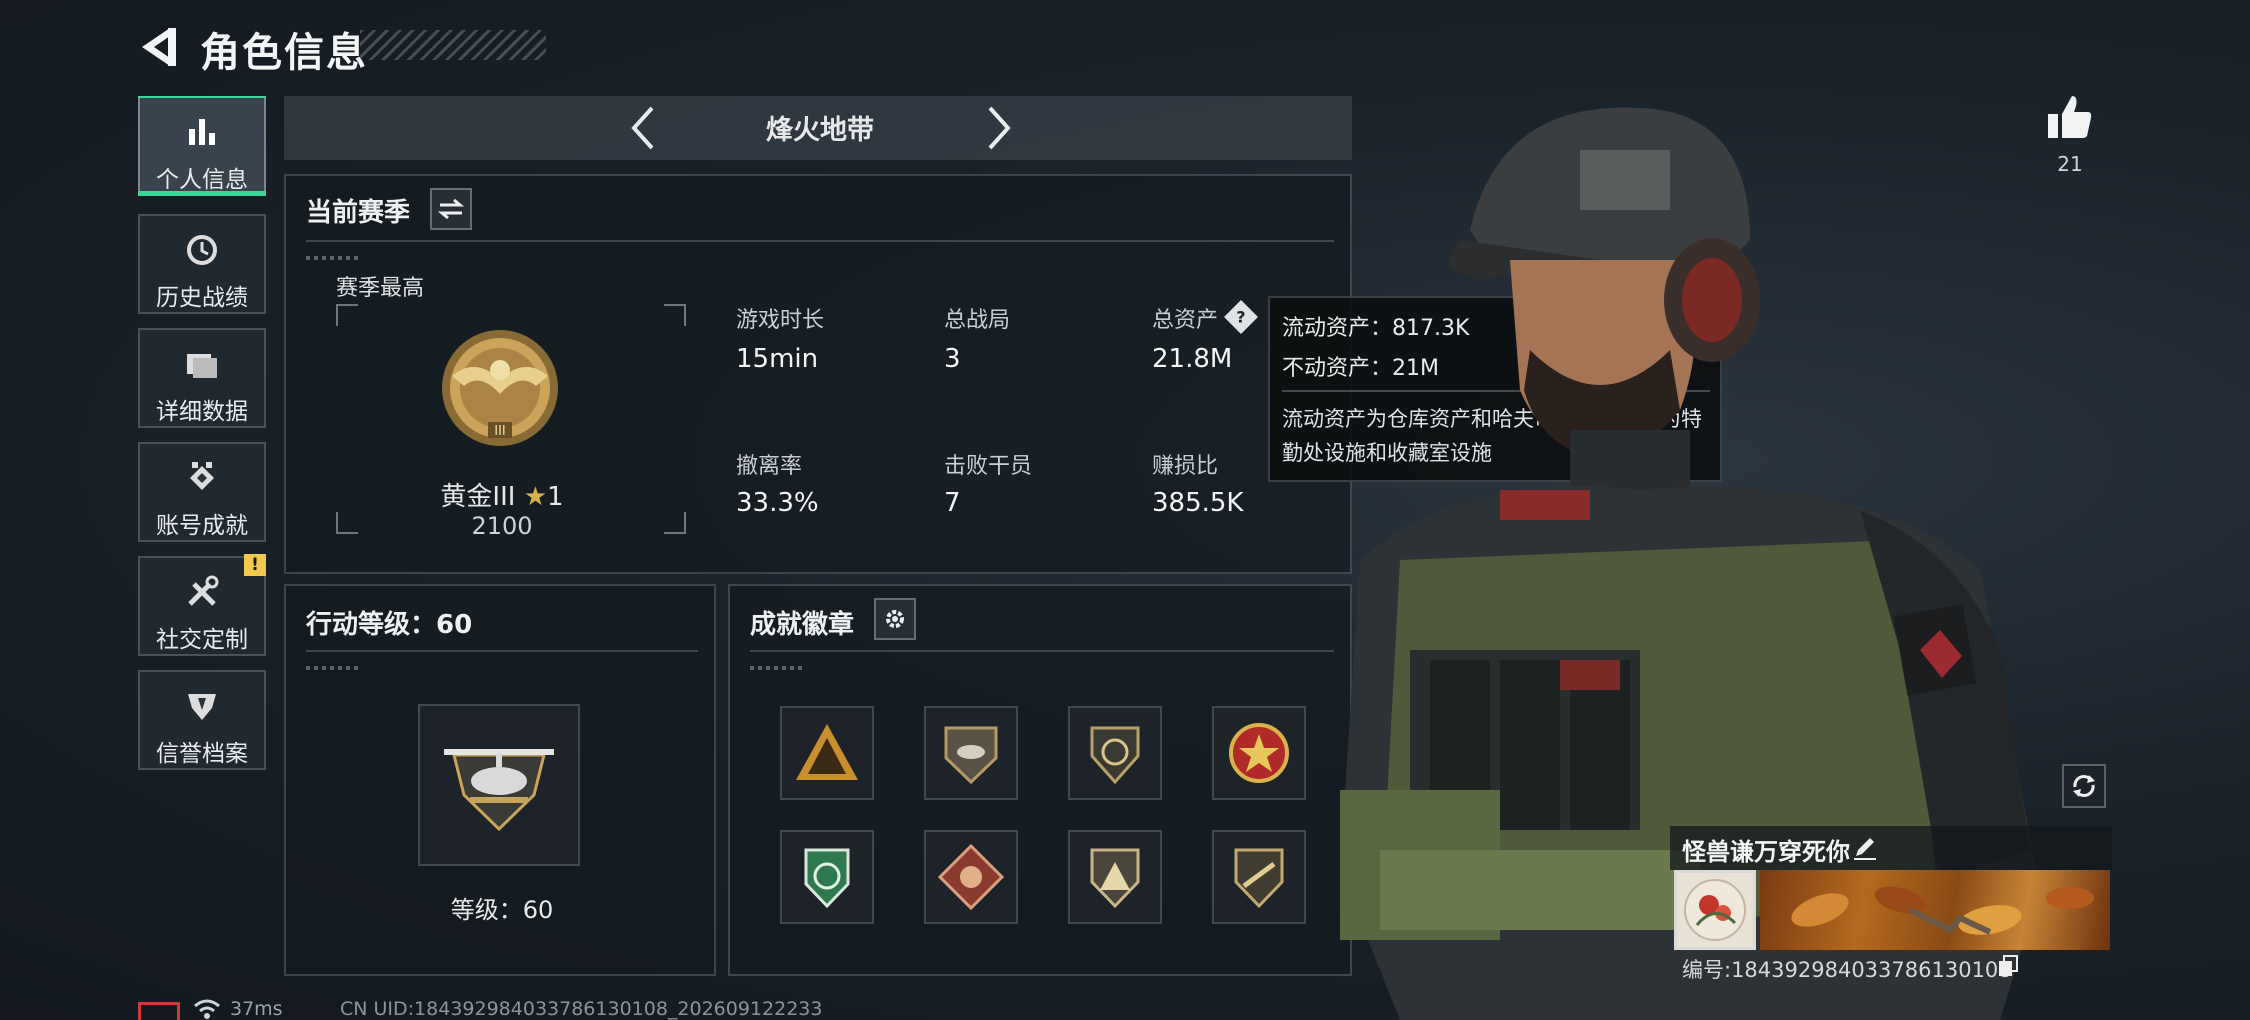 Image resolution: width=2250 pixels, height=1020 pixels. I want to click on sidebar-item-label: 历史战绩, so click(202, 298).